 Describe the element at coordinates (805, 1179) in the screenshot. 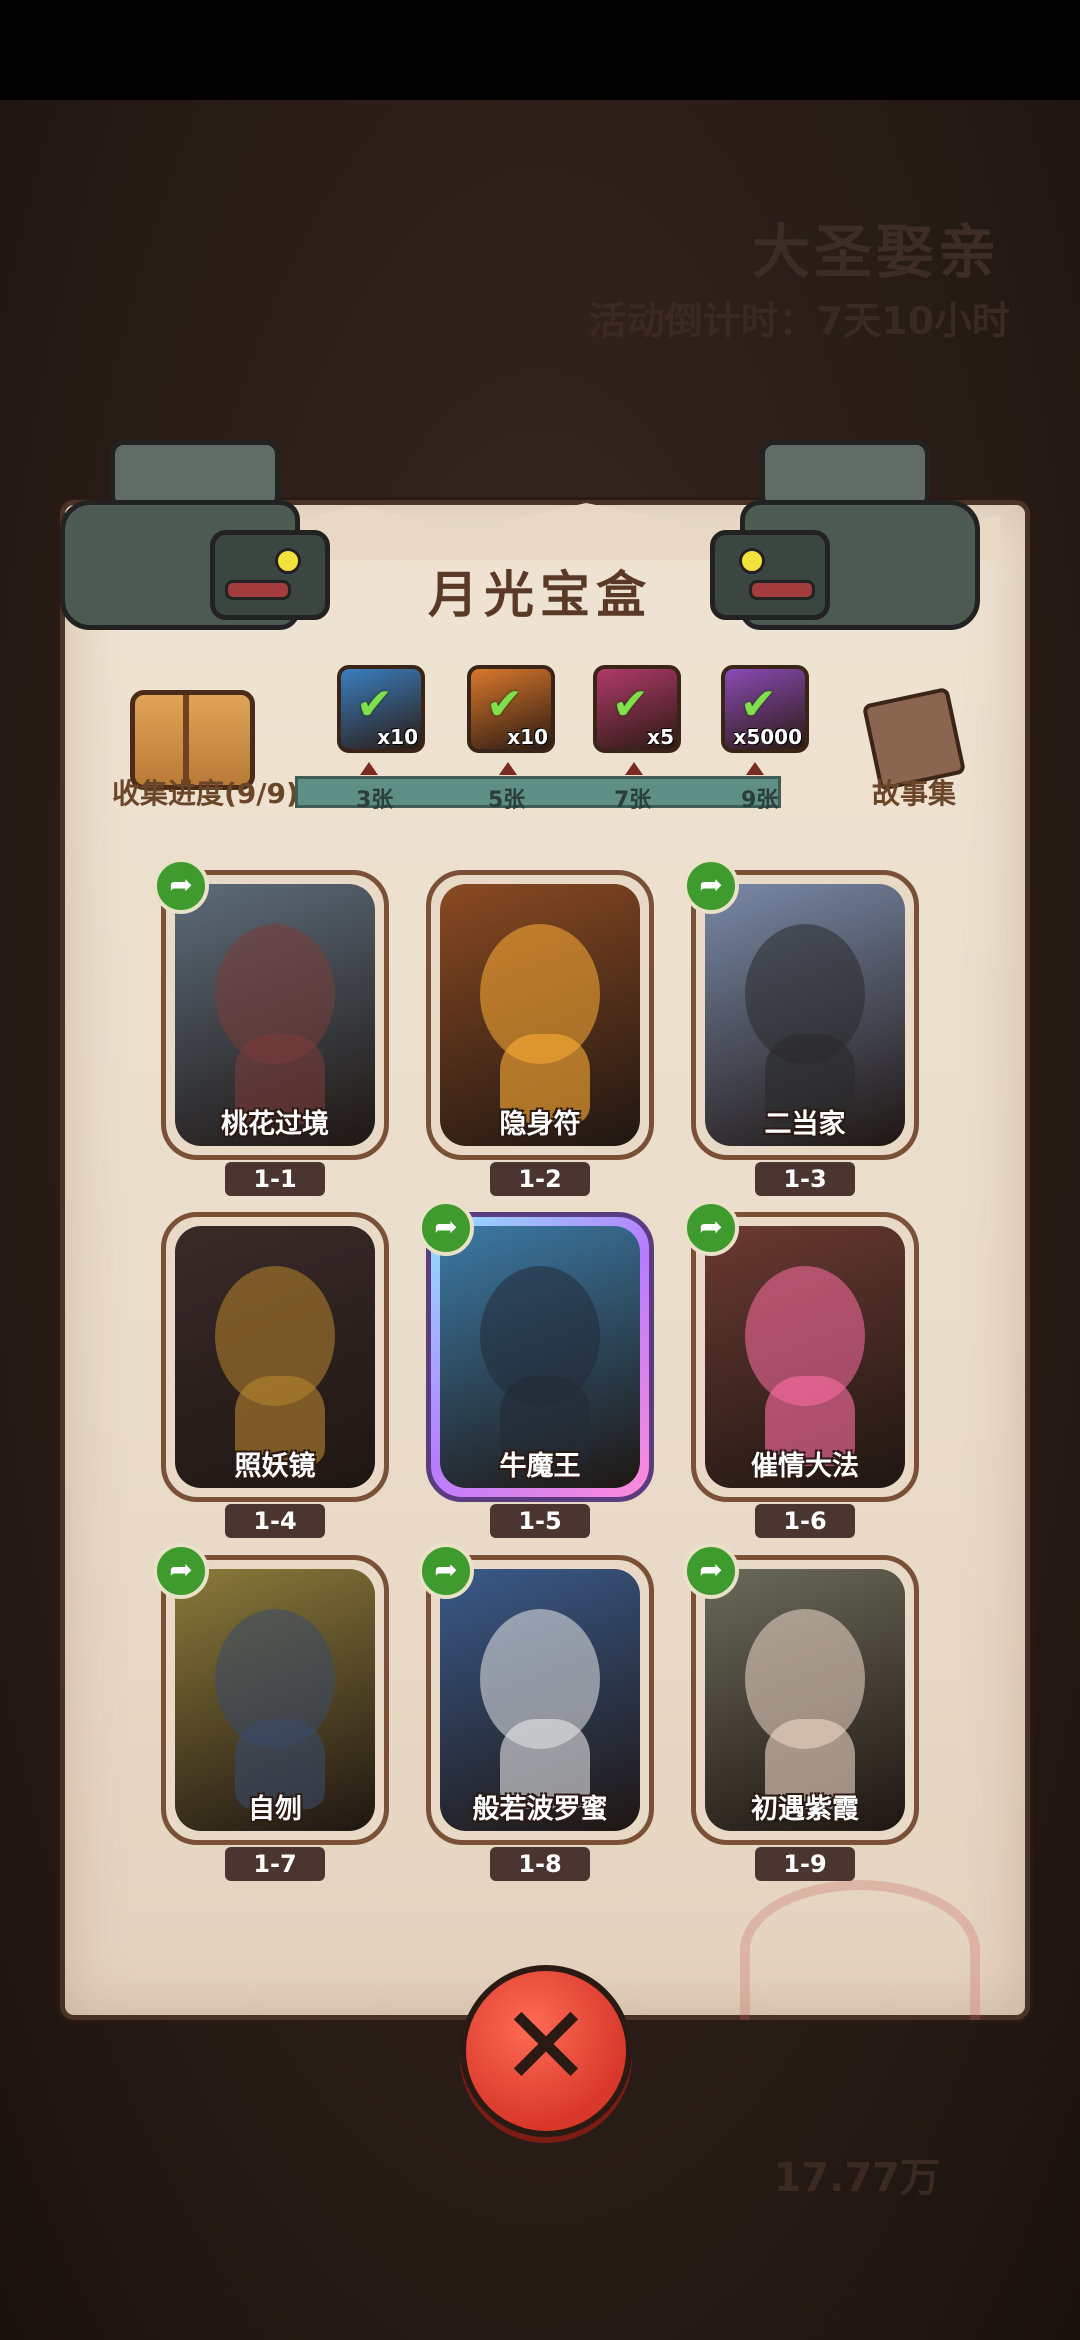

I see `card-number: 1-3` at that location.